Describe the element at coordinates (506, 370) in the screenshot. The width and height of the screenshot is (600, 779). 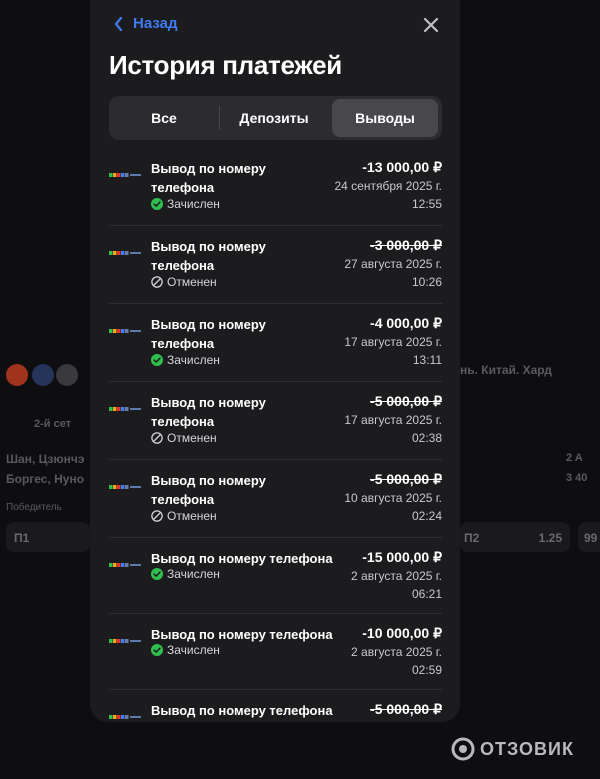
I see `tournament-label: нь. Китай. Хард` at that location.